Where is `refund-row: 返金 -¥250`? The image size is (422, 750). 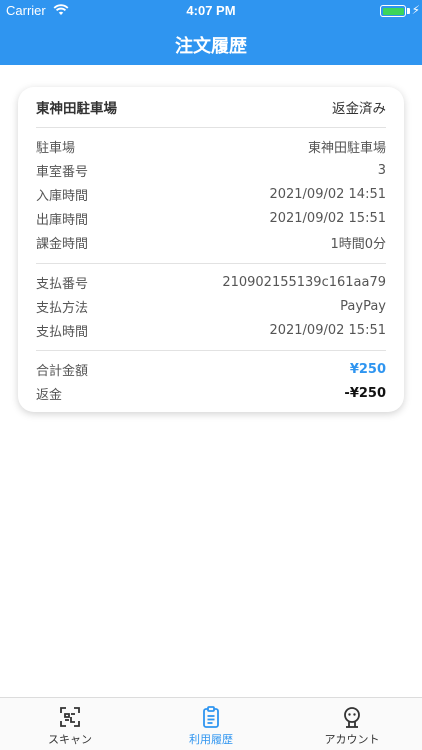
refund-row: 返金 -¥250 is located at coordinates (211, 393).